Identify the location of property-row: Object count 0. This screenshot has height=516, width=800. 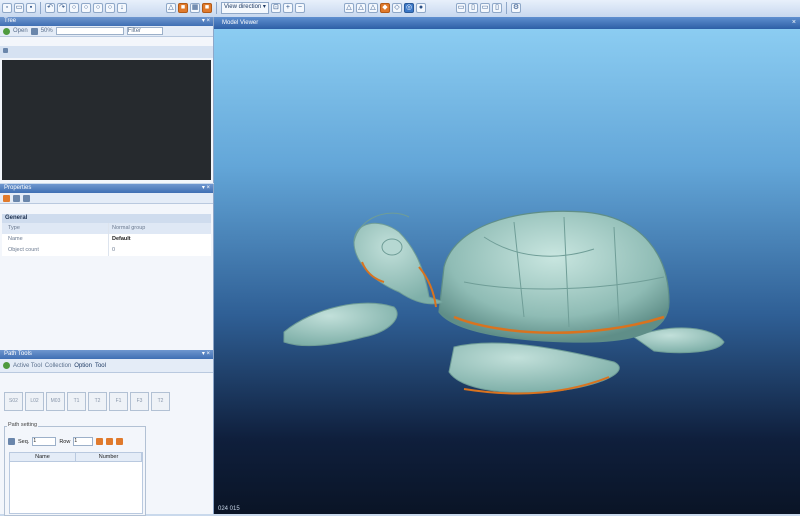
(106, 250).